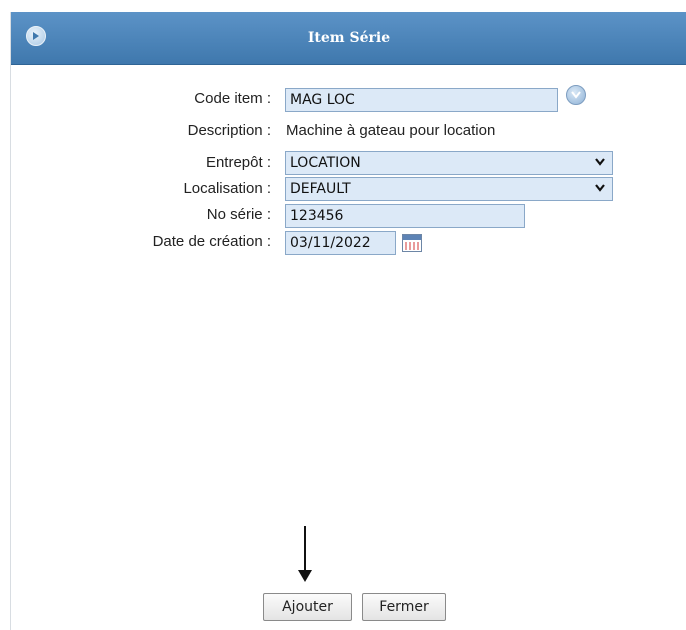 This screenshot has height=630, width=686. I want to click on arrow-down-icon, so click(305, 554).